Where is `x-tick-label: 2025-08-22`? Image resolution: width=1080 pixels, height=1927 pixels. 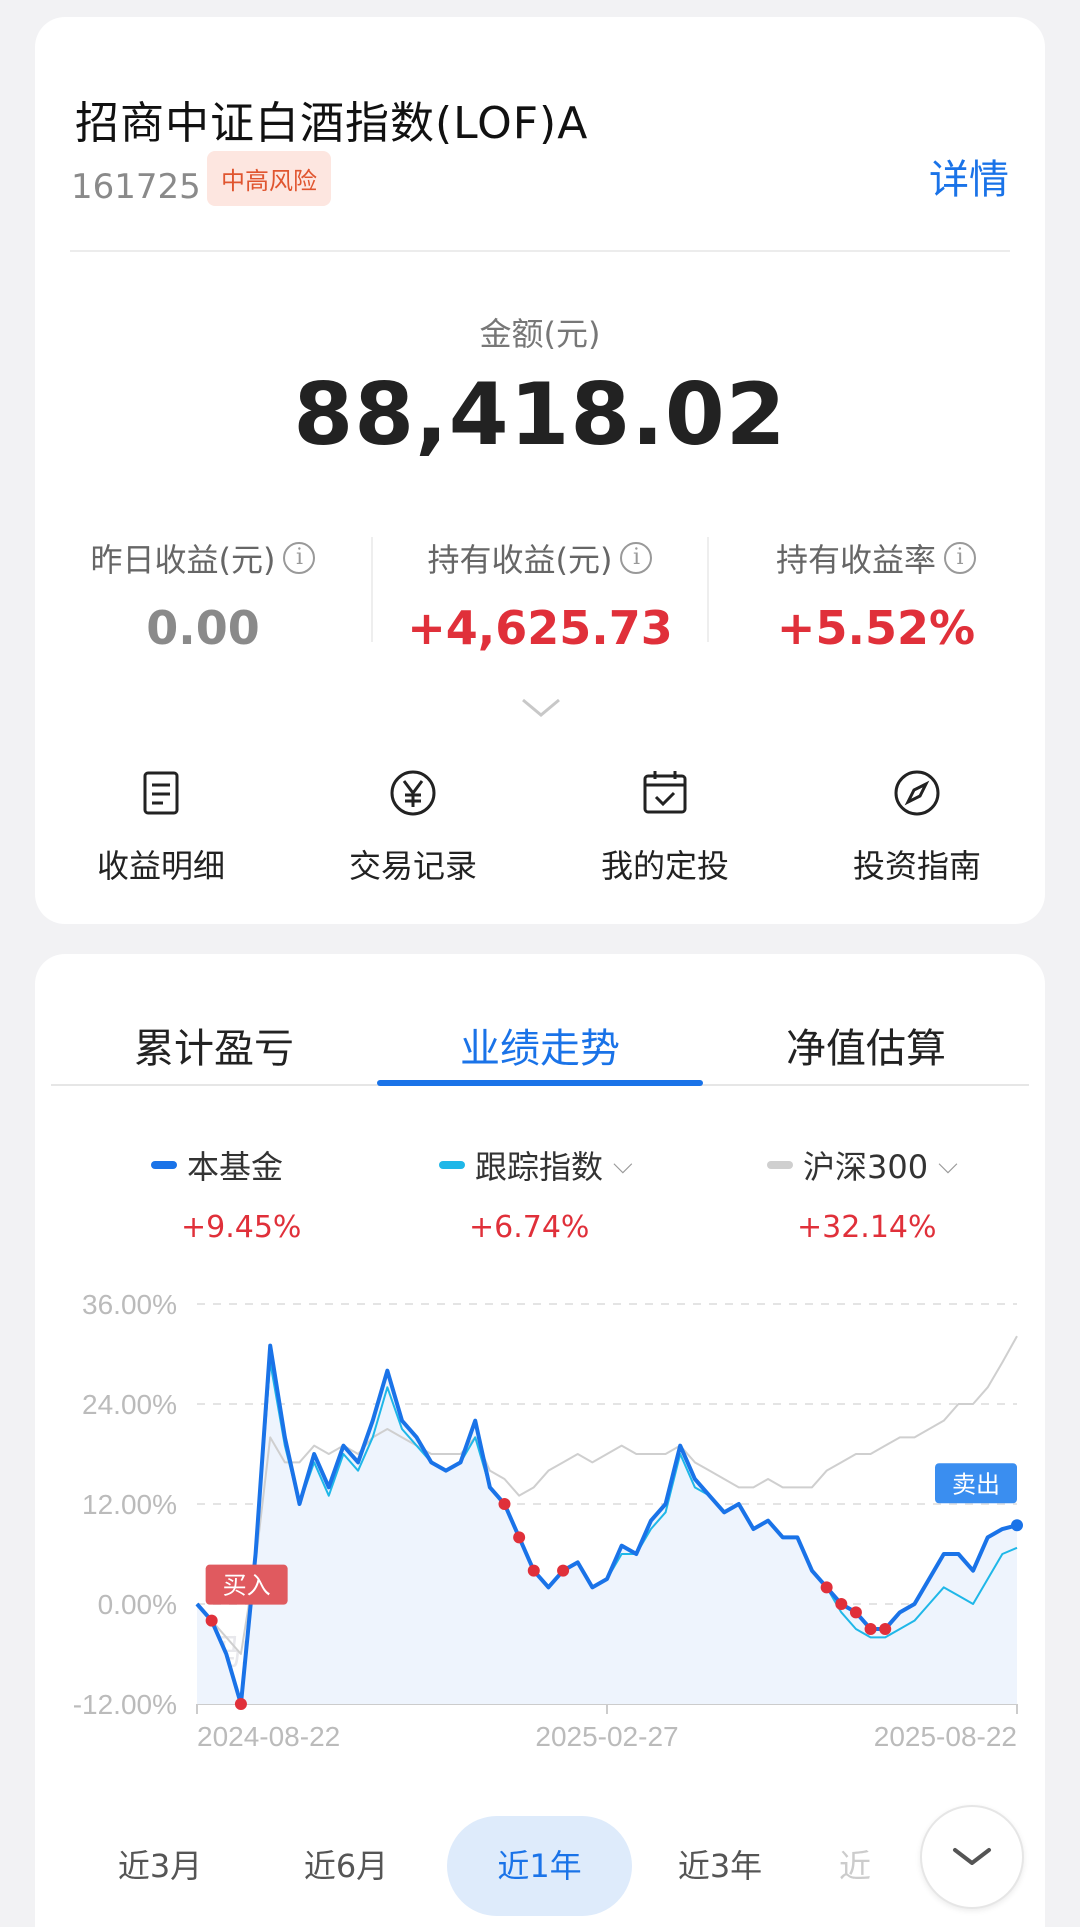 x-tick-label: 2025-08-22 is located at coordinates (945, 1736).